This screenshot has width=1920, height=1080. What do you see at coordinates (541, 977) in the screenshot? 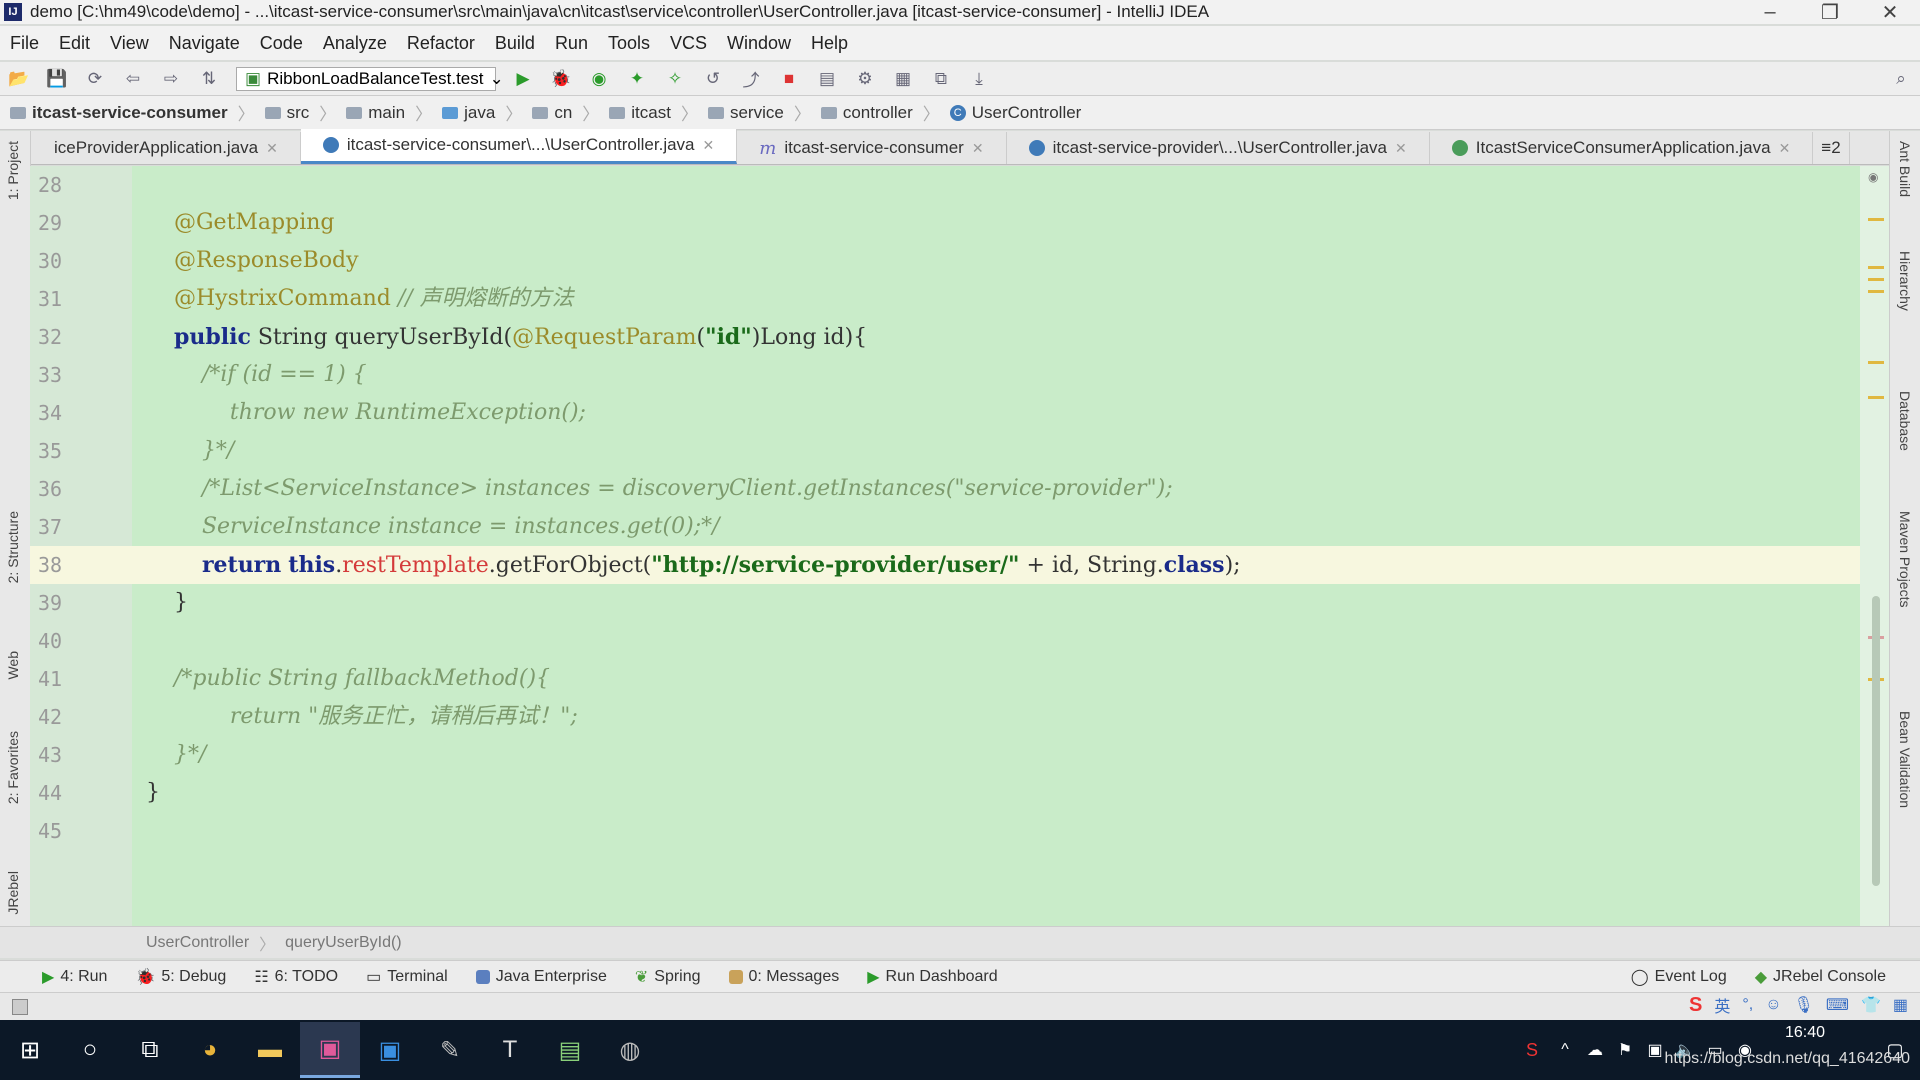
I see `toolwindow-java-enterprise: Java Enterprise` at bounding box center [541, 977].